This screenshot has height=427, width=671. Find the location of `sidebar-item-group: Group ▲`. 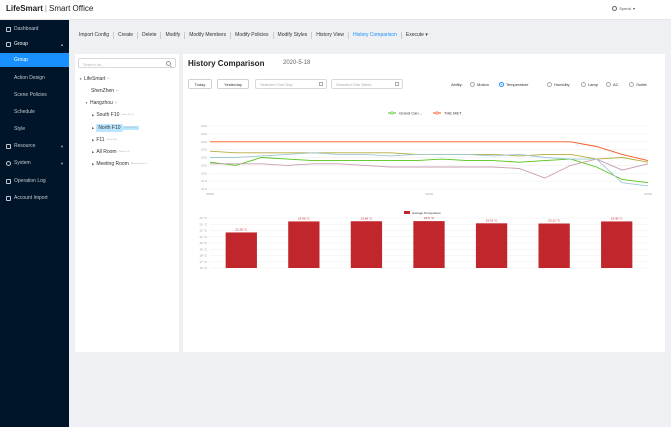

sidebar-item-group: Group ▲ is located at coordinates (34, 44).